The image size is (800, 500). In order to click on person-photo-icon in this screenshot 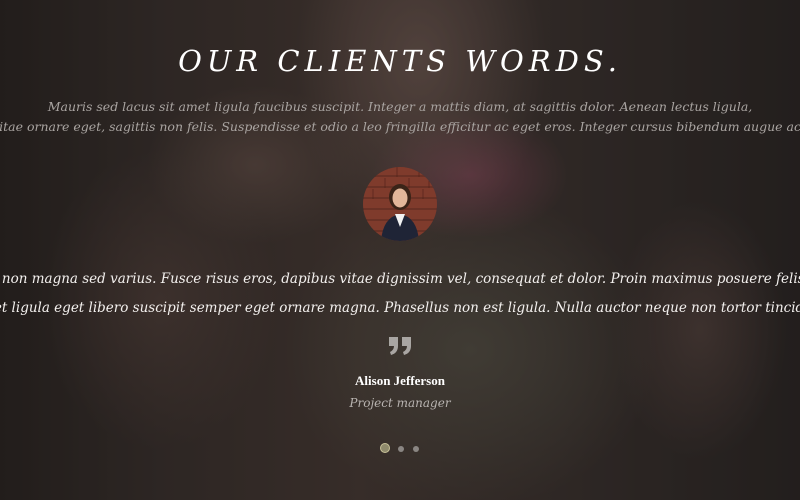, I will do `click(400, 204)`.